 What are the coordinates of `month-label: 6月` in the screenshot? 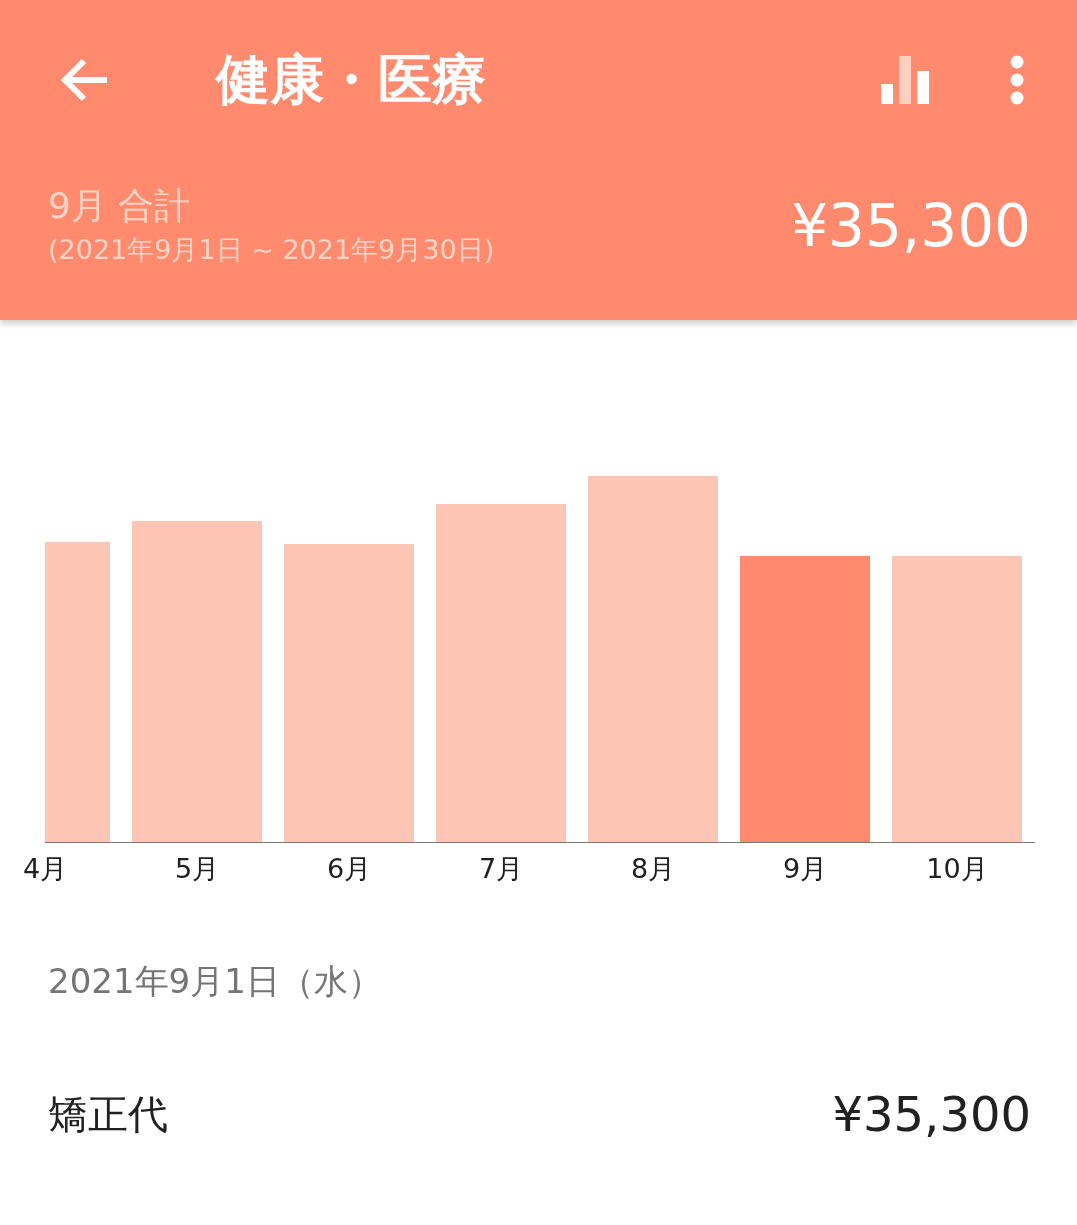 It's located at (349, 868).